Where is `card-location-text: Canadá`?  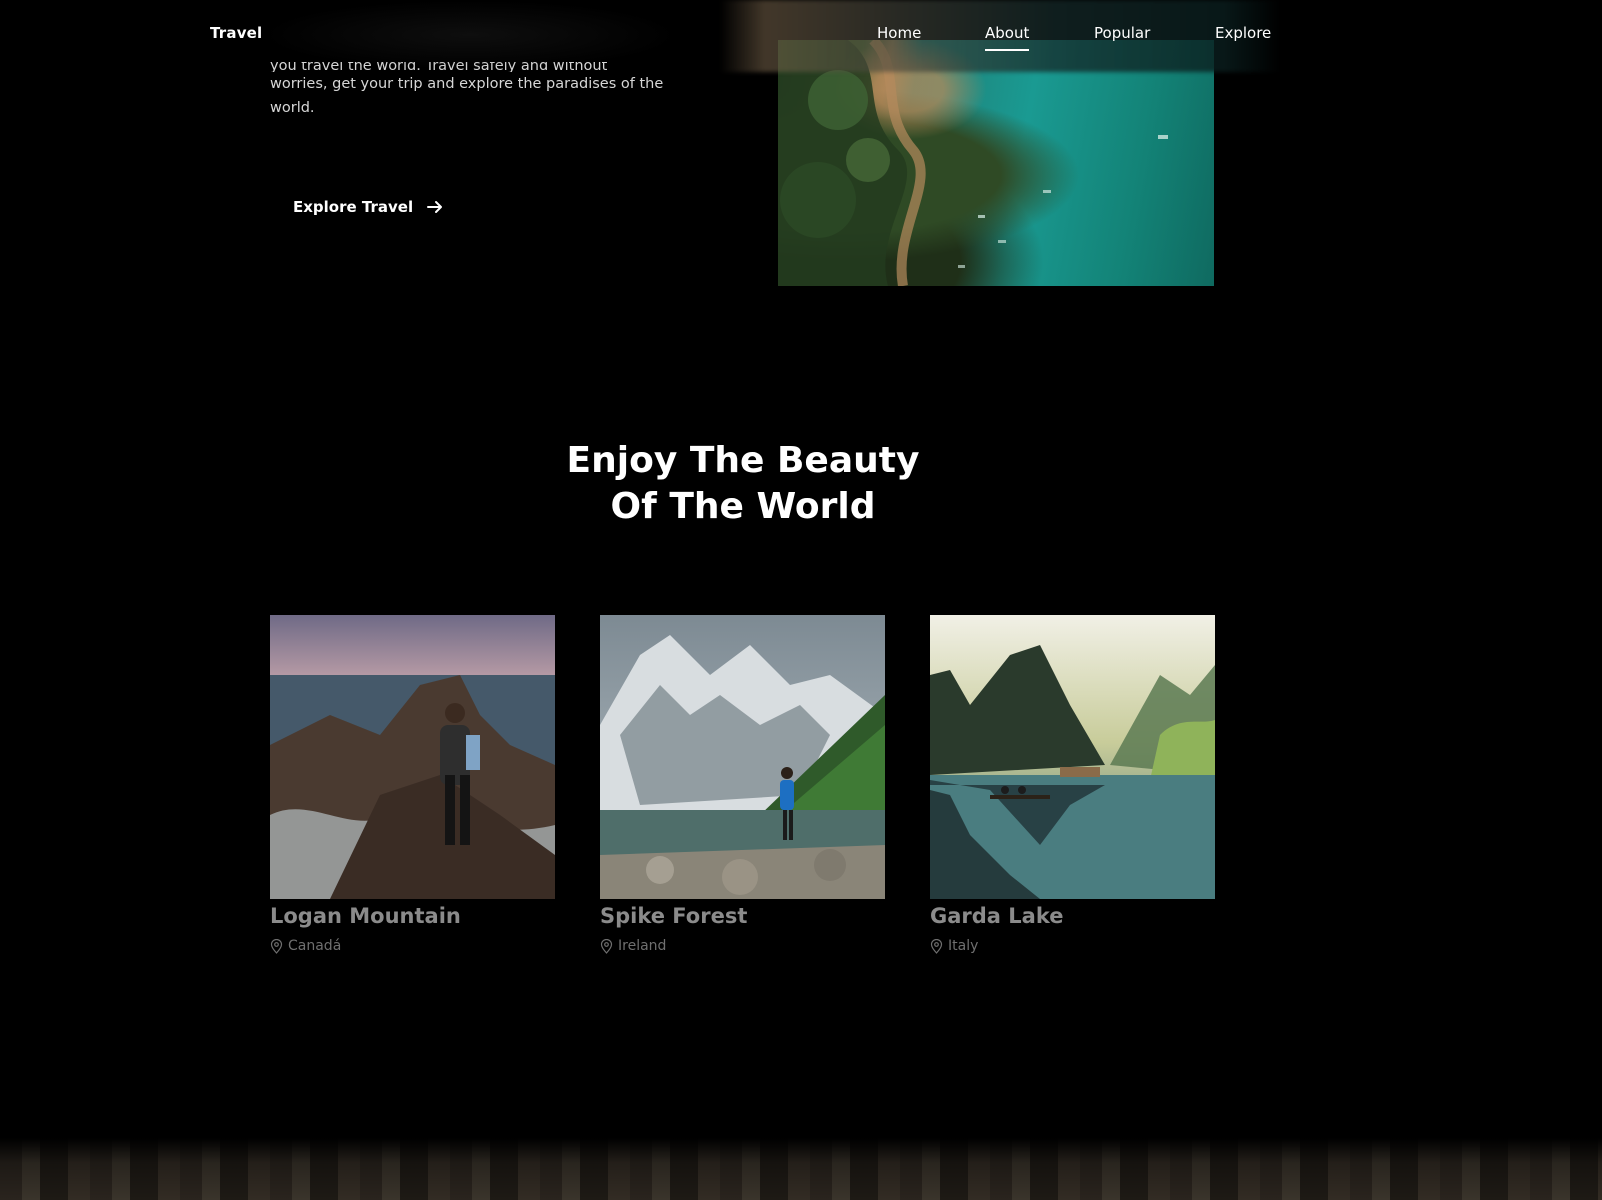
card-location-text: Canadá is located at coordinates (315, 946).